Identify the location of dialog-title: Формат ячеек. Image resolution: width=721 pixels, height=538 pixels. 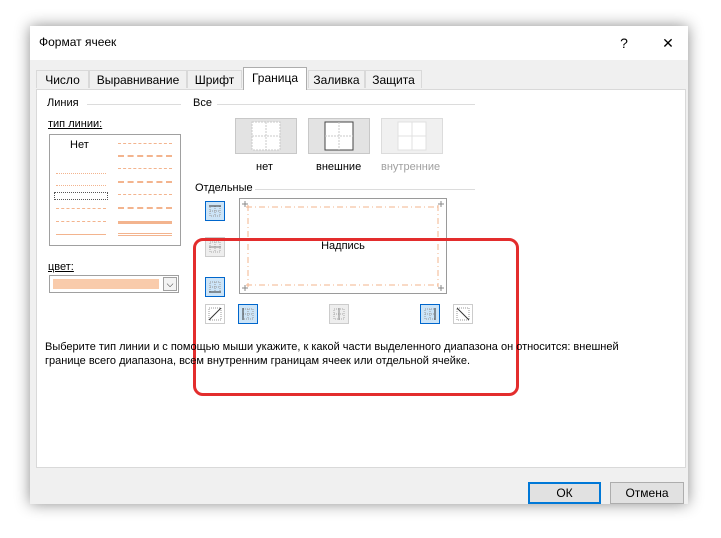
(78, 42).